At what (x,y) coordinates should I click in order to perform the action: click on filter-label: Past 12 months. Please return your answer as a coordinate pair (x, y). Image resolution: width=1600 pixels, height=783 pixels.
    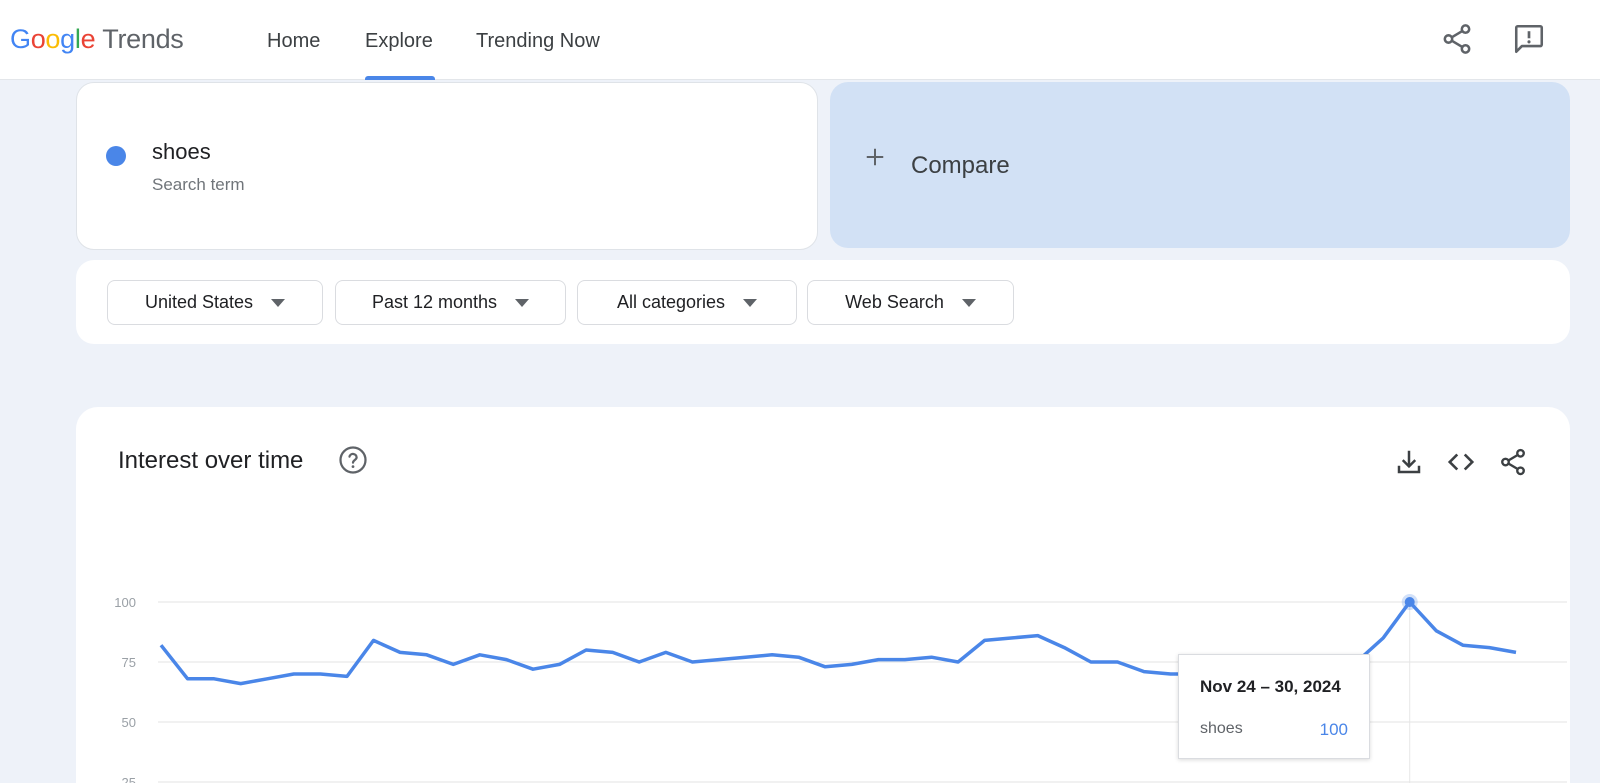
    Looking at the image, I should click on (434, 302).